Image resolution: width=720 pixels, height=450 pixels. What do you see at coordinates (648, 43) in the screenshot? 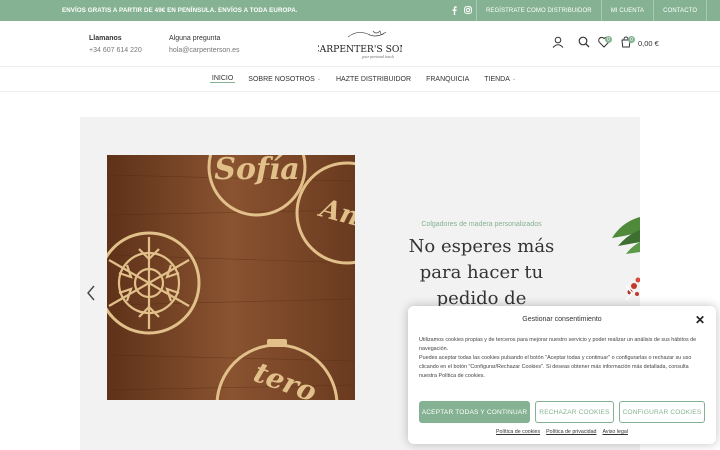
I see `cart-total: 0,00 €` at bounding box center [648, 43].